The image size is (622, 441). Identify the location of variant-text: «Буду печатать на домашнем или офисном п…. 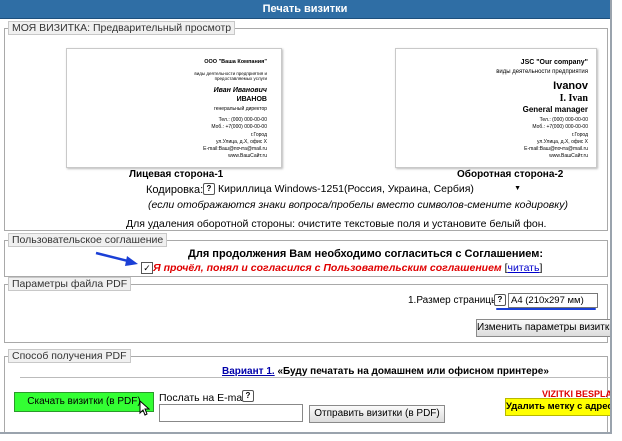
(413, 371).